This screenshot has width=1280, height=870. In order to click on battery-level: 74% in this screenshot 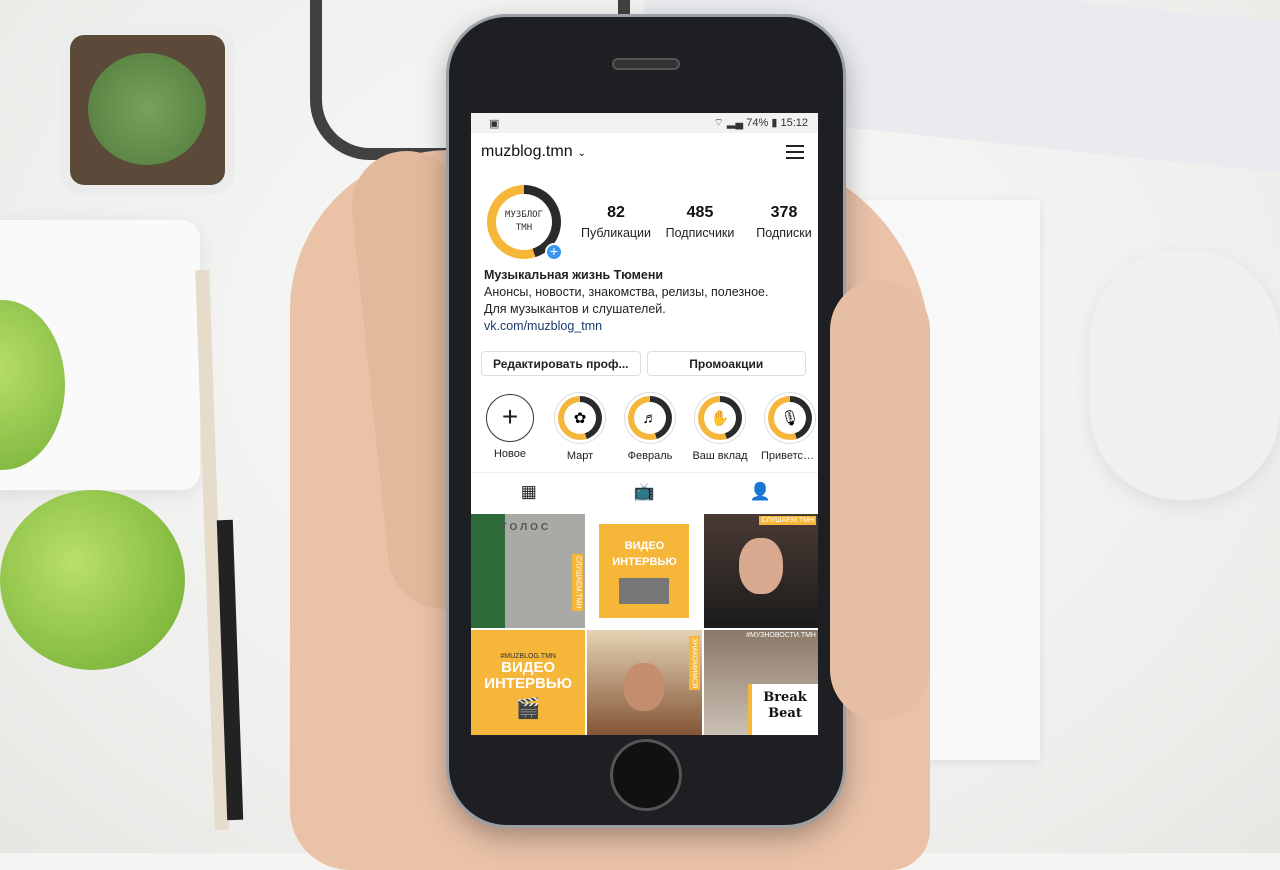, I will do `click(757, 123)`.